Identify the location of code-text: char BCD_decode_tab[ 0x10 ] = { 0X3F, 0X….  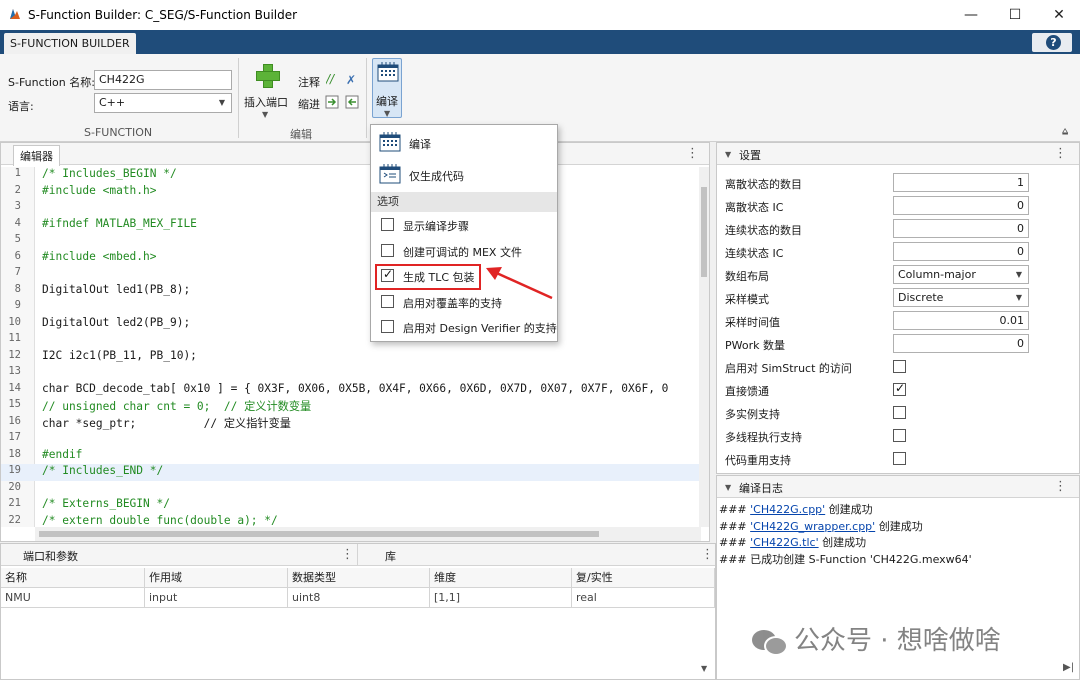
(355, 388).